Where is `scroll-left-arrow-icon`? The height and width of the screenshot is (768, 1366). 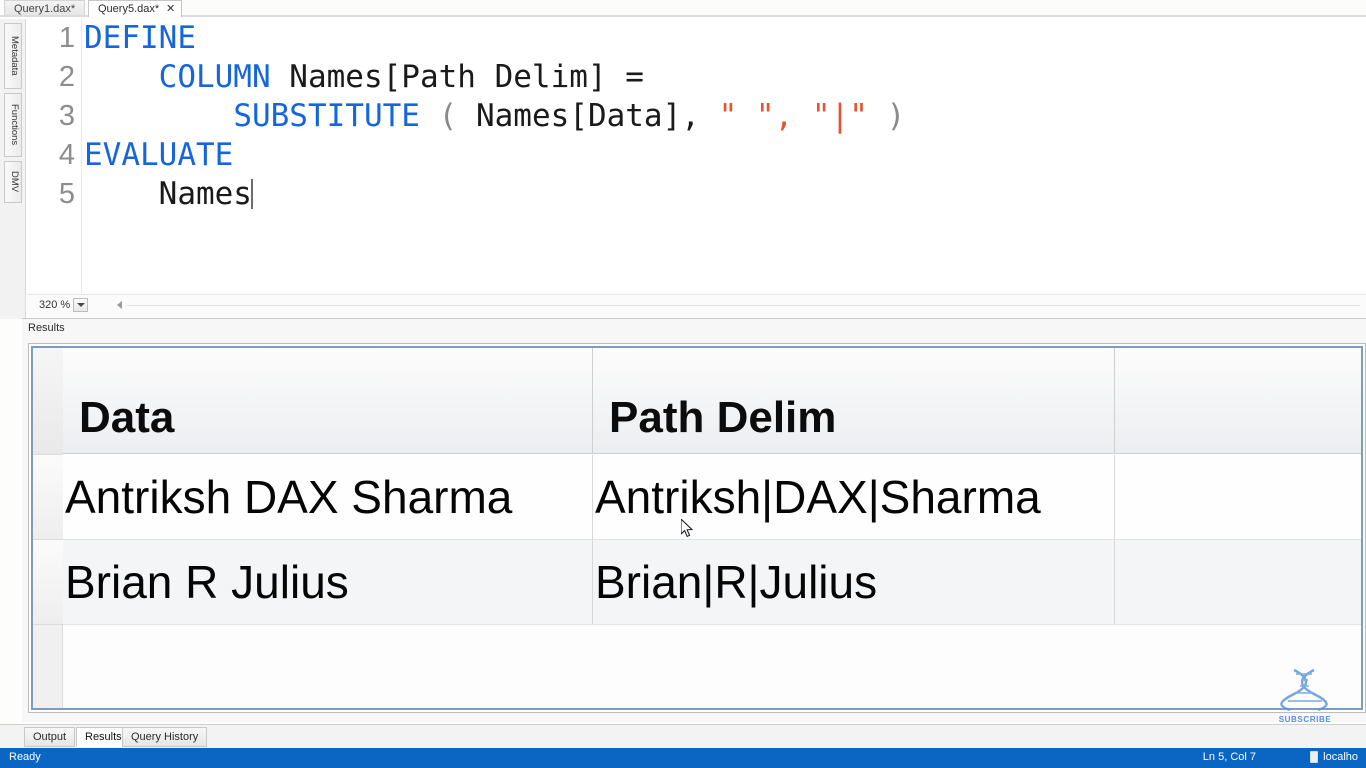 scroll-left-arrow-icon is located at coordinates (119, 305).